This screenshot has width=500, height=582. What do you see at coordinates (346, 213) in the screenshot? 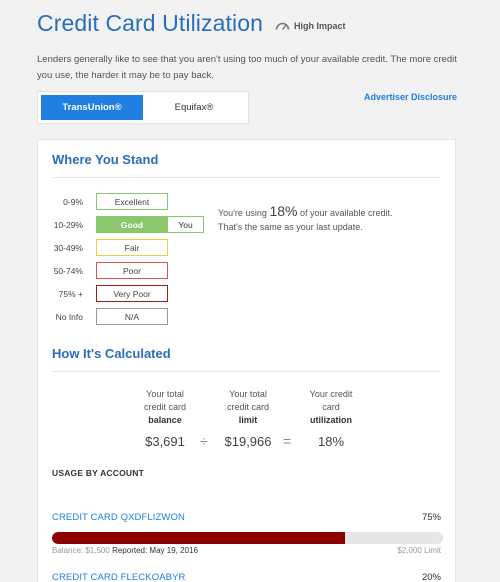
I see `usage-suffix: of your available credit.` at bounding box center [346, 213].